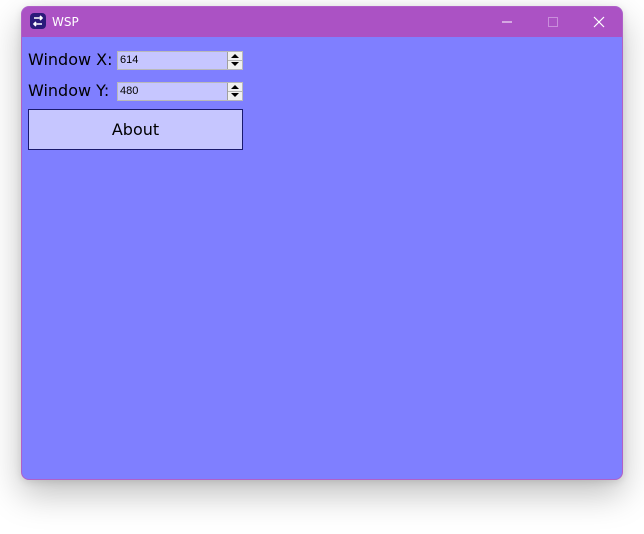 The width and height of the screenshot is (644, 534). I want to click on window-x-spinbox: 614, so click(180, 60).